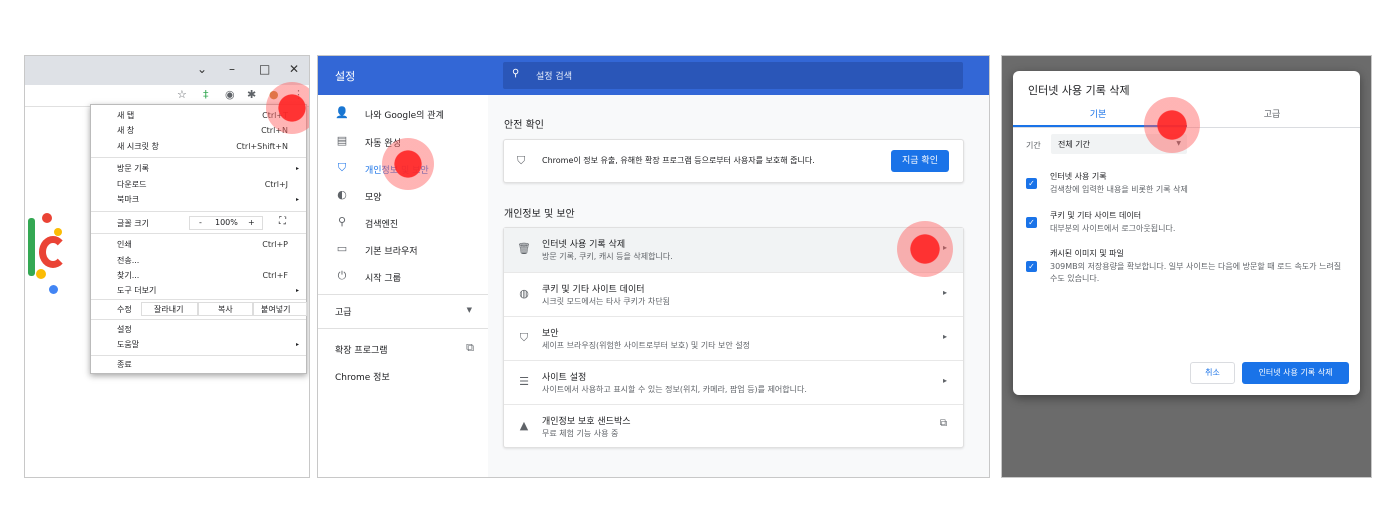  I want to click on sidebar-item-extensions: 확장 프로그램 ⧉, so click(403, 349).